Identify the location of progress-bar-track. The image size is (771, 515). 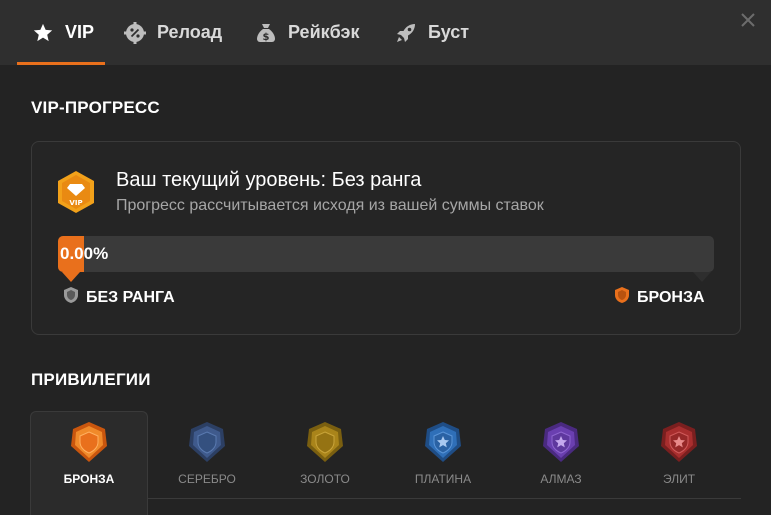
(386, 254).